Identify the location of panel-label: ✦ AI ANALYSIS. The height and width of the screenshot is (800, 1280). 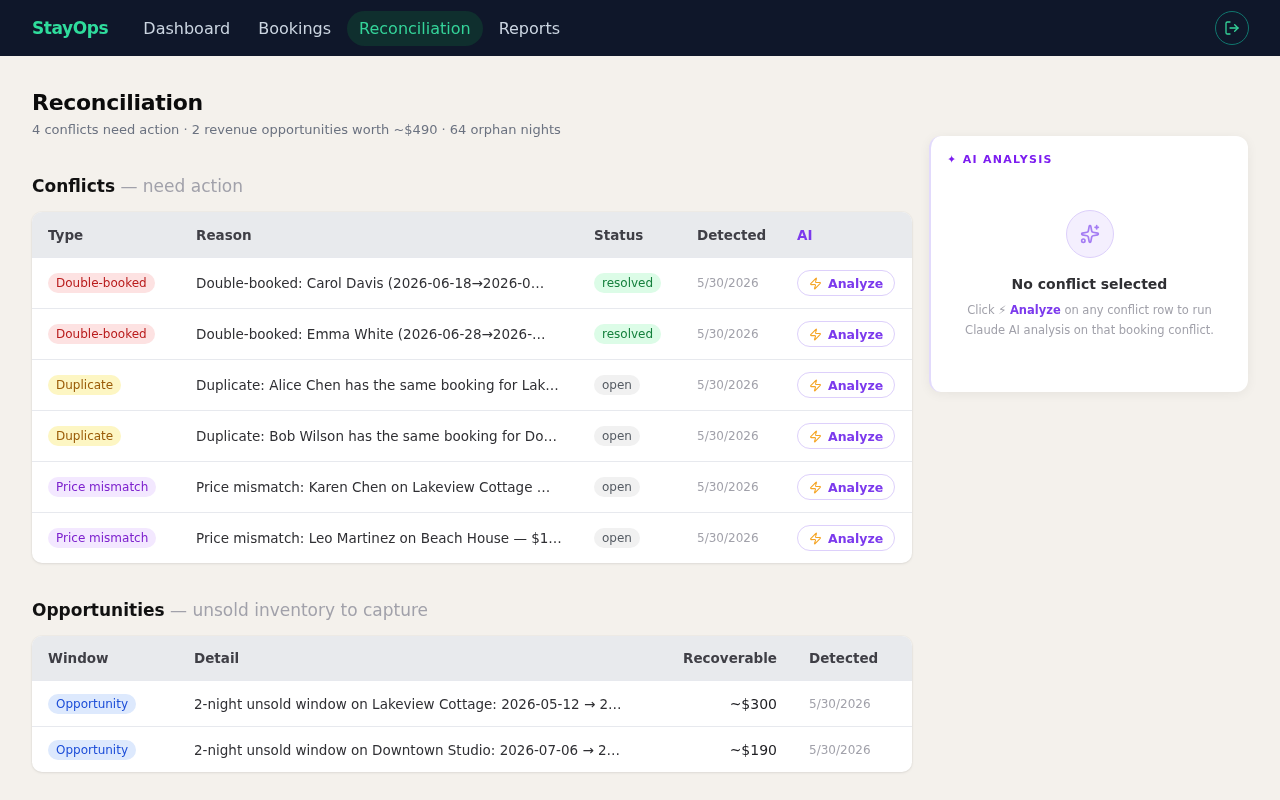
(1000, 159).